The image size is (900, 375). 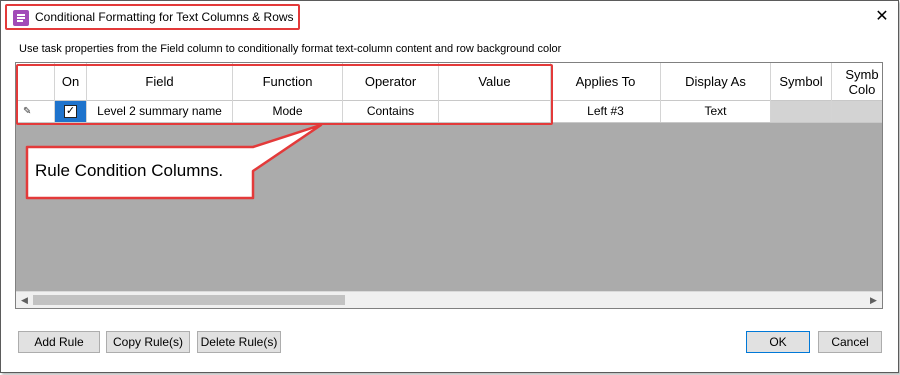 What do you see at coordinates (873, 300) in the screenshot?
I see `scroll-right-icon: ▶` at bounding box center [873, 300].